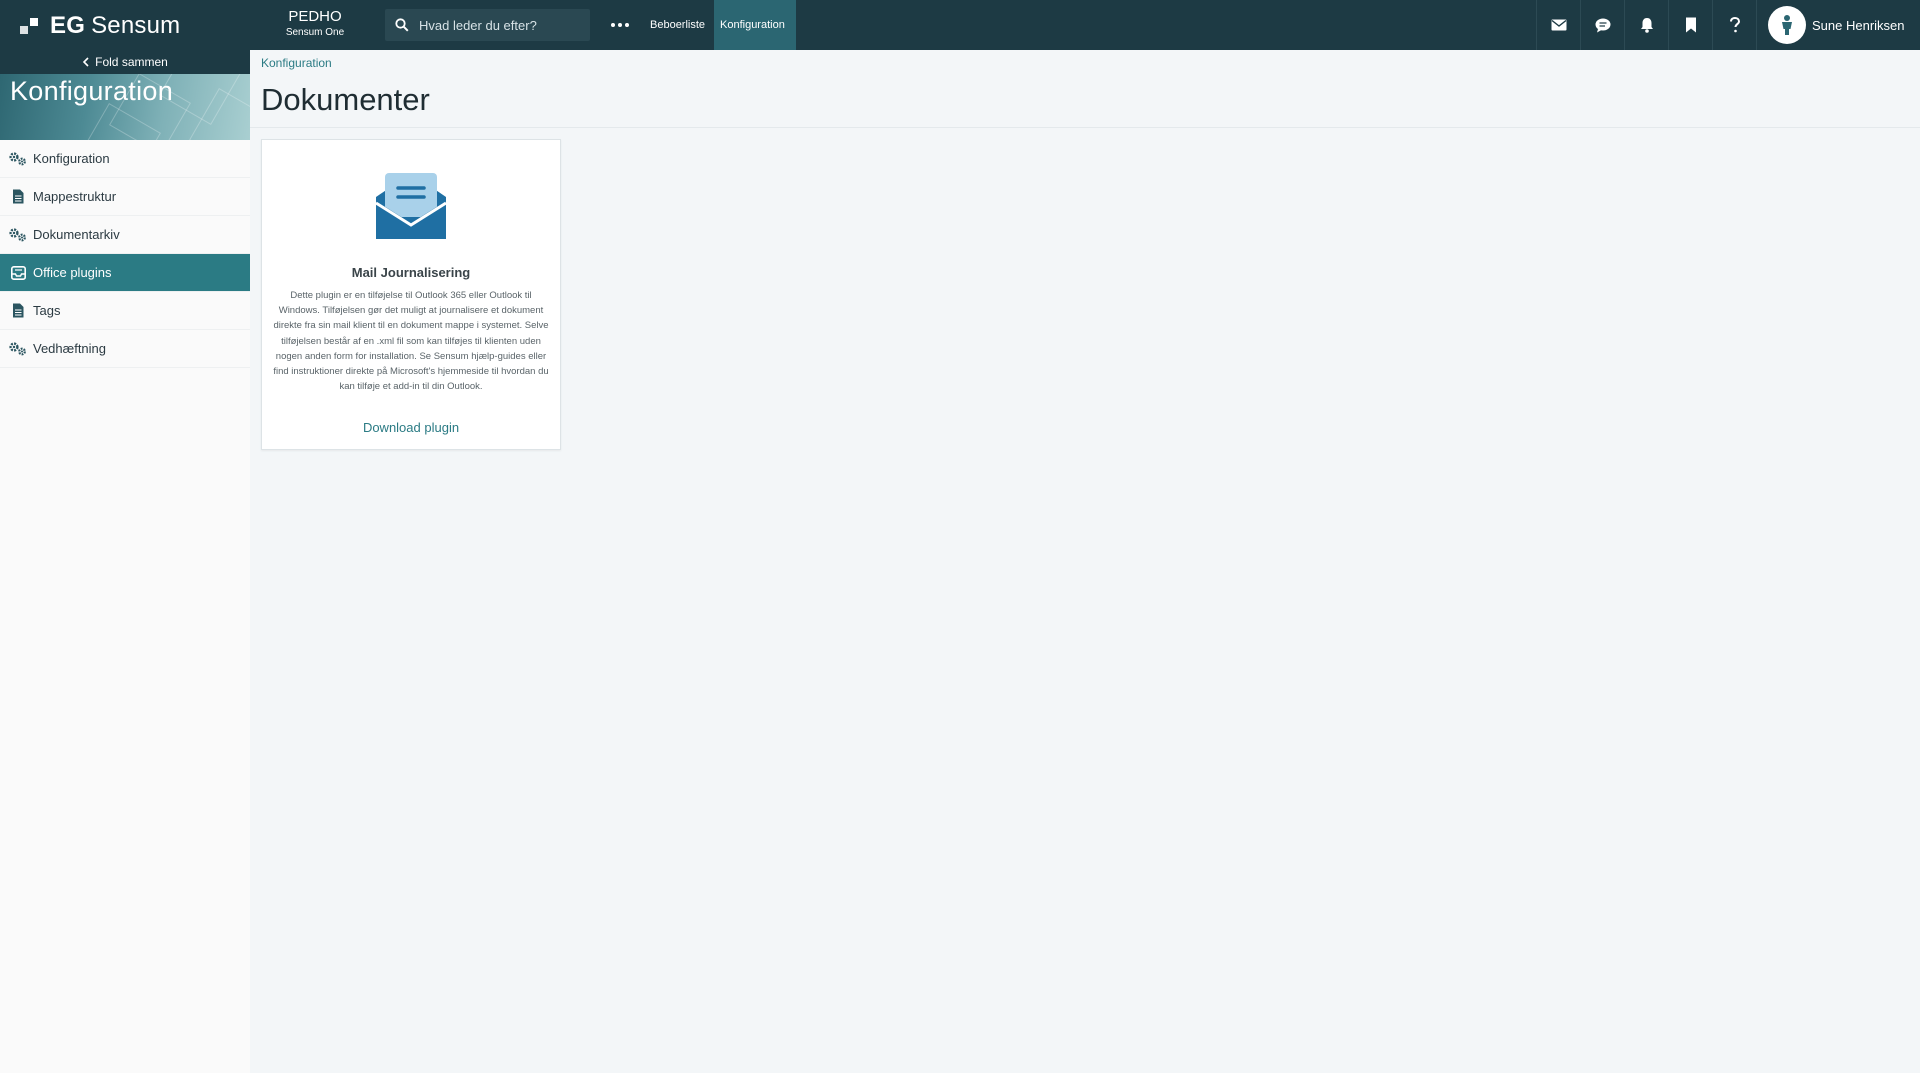  I want to click on collapse-sidebar-button: Fold sammen, so click(125, 62).